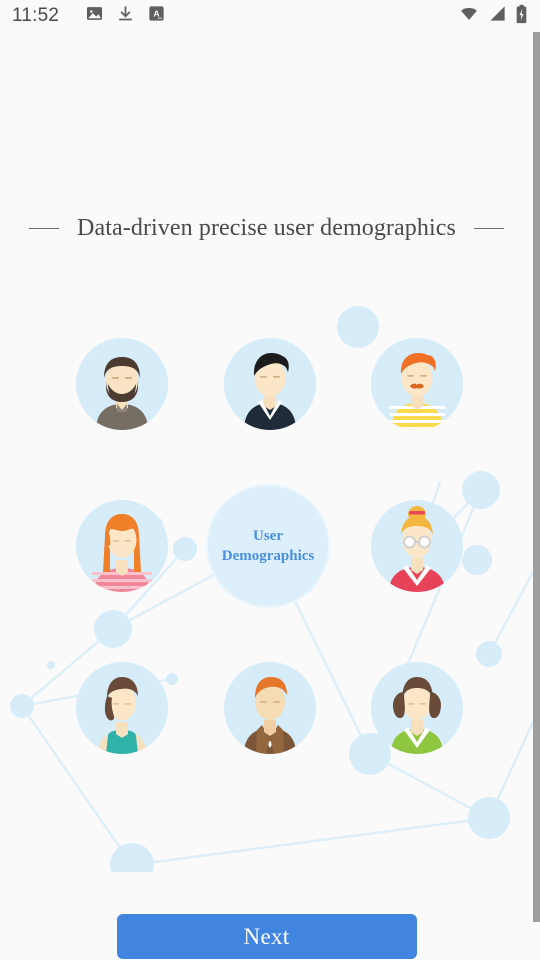 The height and width of the screenshot is (960, 540). I want to click on app-a-icon: A, so click(156, 16).